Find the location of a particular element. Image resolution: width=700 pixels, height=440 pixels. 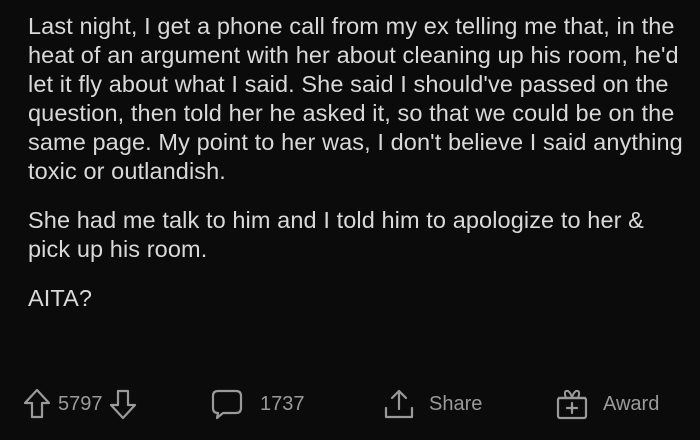

vote-control: 5797 is located at coordinates (80, 404).